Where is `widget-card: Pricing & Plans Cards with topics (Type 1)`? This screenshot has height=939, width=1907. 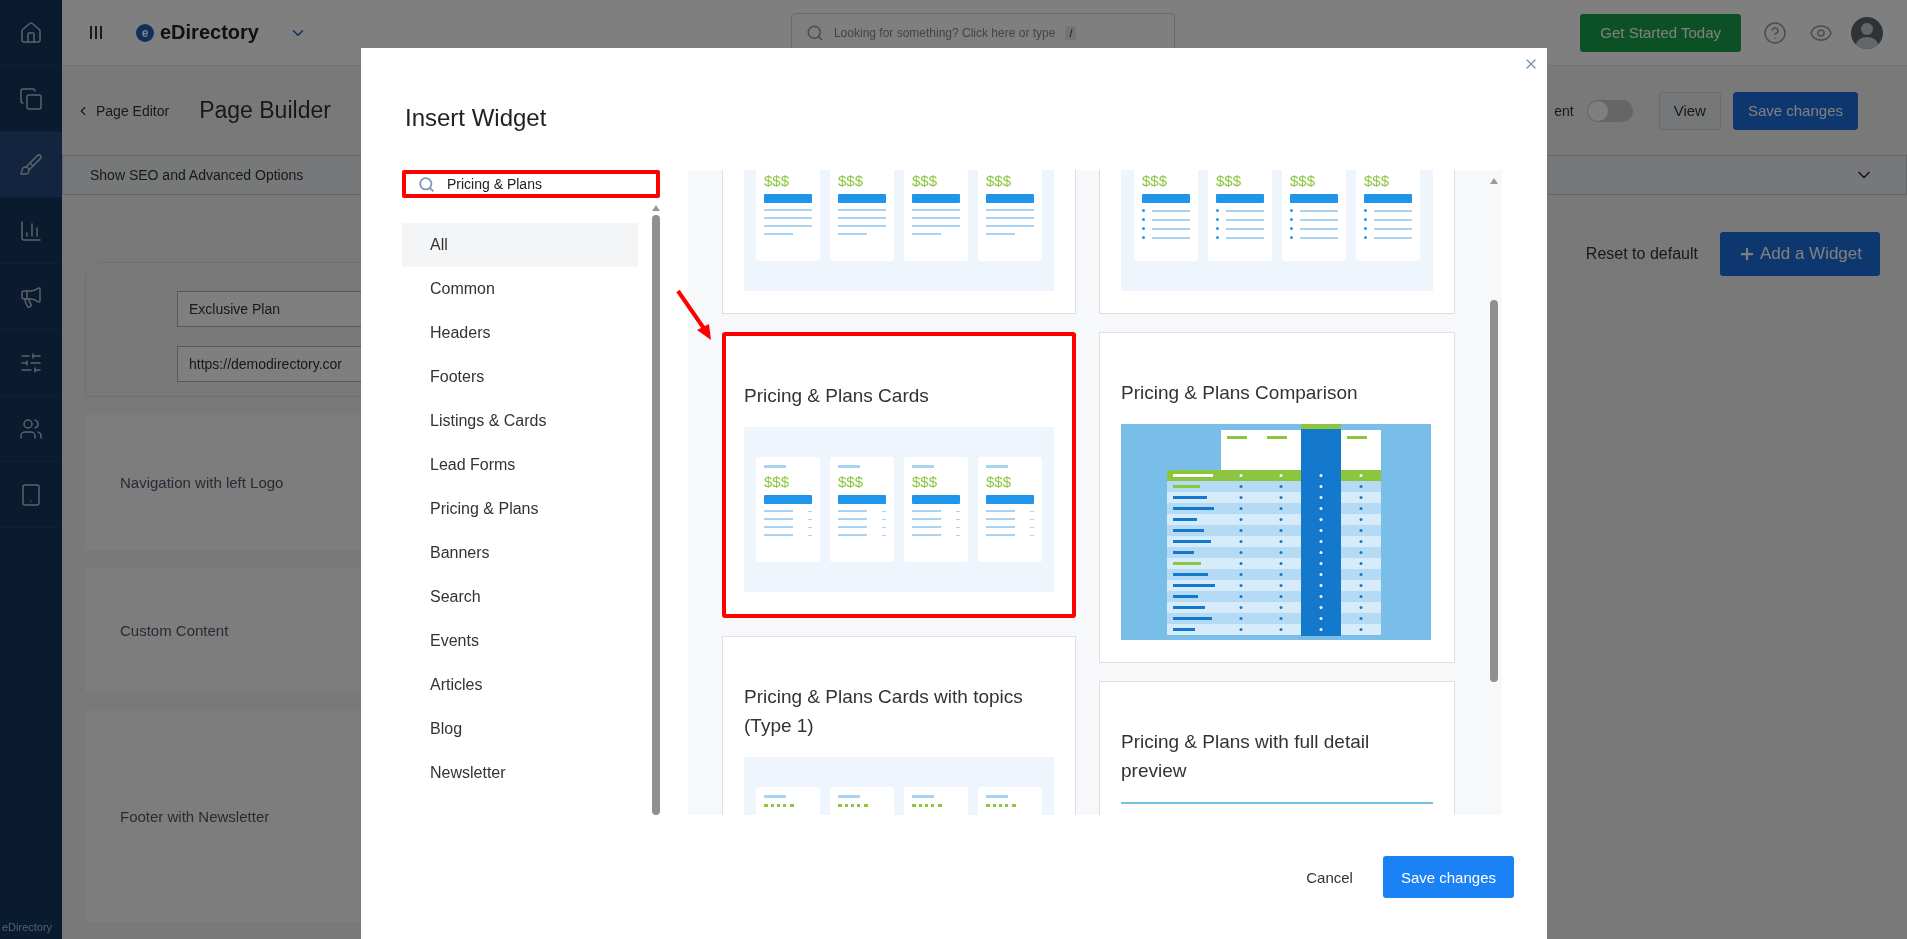 widget-card: Pricing & Plans Cards with topics (Type 1) is located at coordinates (899, 725).